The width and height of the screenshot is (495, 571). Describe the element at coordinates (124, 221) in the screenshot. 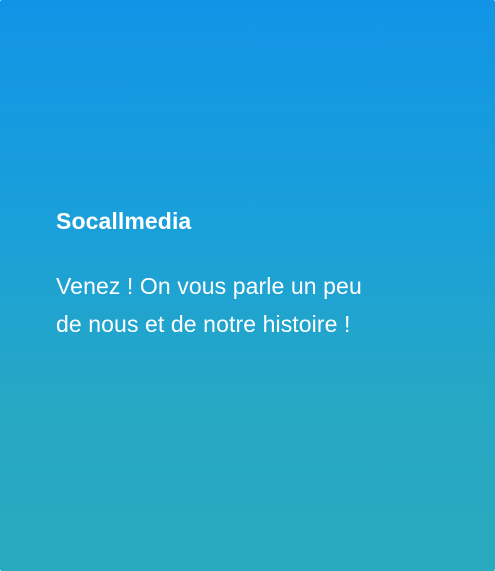

I see `card-title: Socallmedia` at that location.